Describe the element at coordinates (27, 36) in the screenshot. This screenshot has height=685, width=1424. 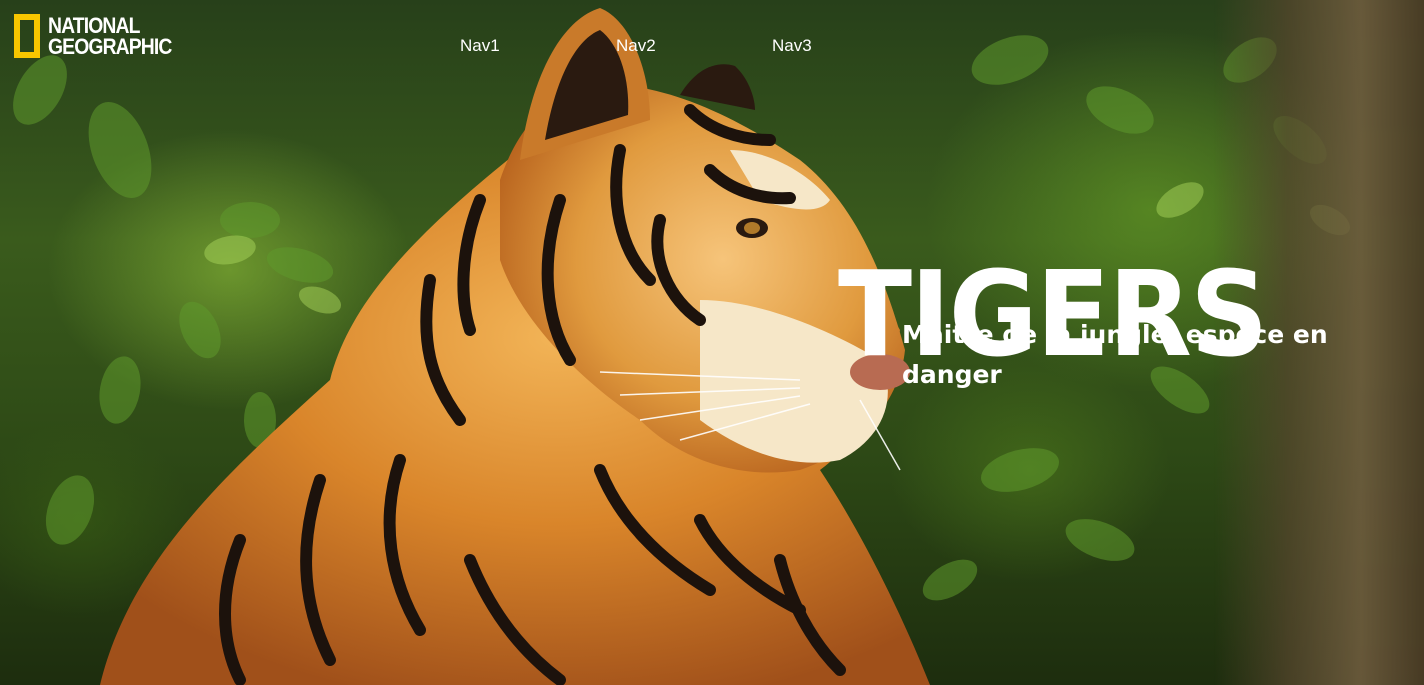
I see `yellow-rectangle-logo-icon` at that location.